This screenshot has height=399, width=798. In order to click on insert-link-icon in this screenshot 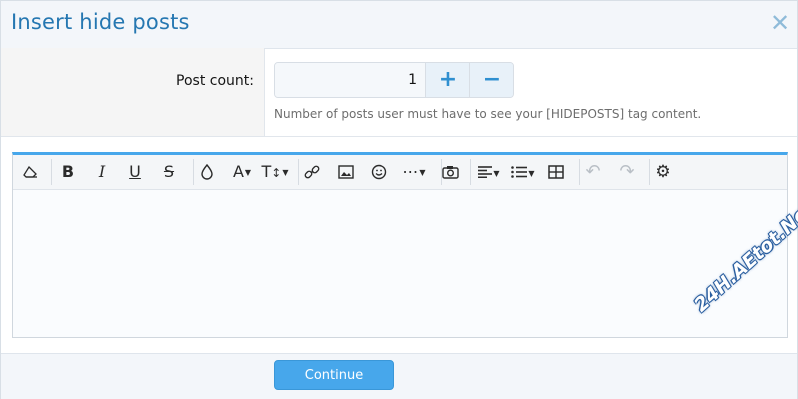, I will do `click(312, 172)`.